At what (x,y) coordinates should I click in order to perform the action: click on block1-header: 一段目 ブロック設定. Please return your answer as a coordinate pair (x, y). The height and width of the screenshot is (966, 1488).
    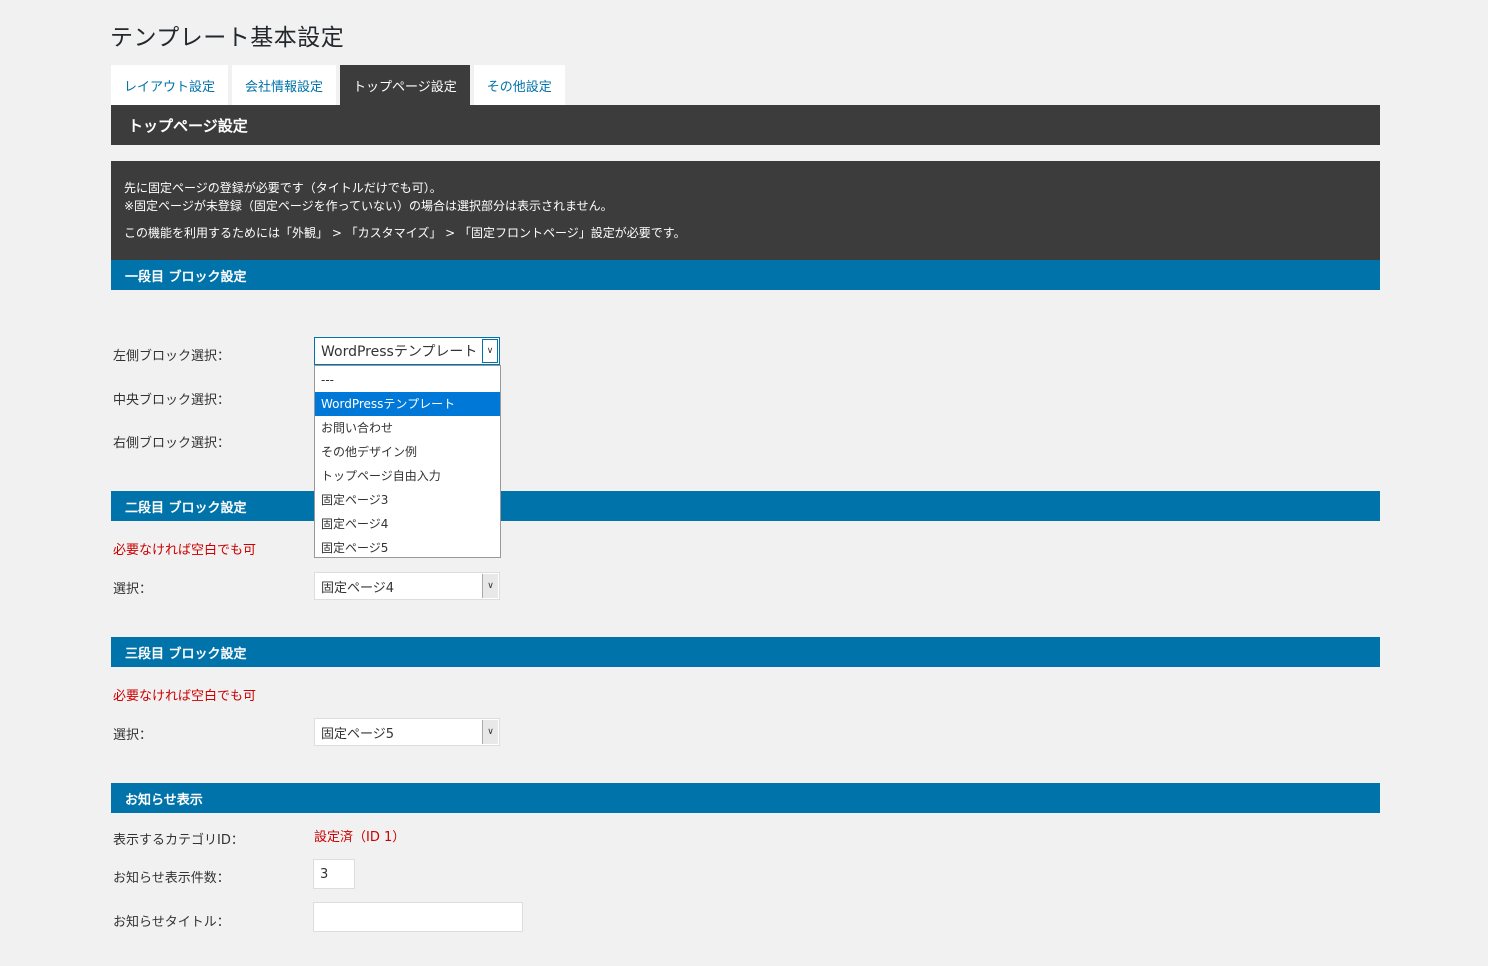
    Looking at the image, I should click on (745, 275).